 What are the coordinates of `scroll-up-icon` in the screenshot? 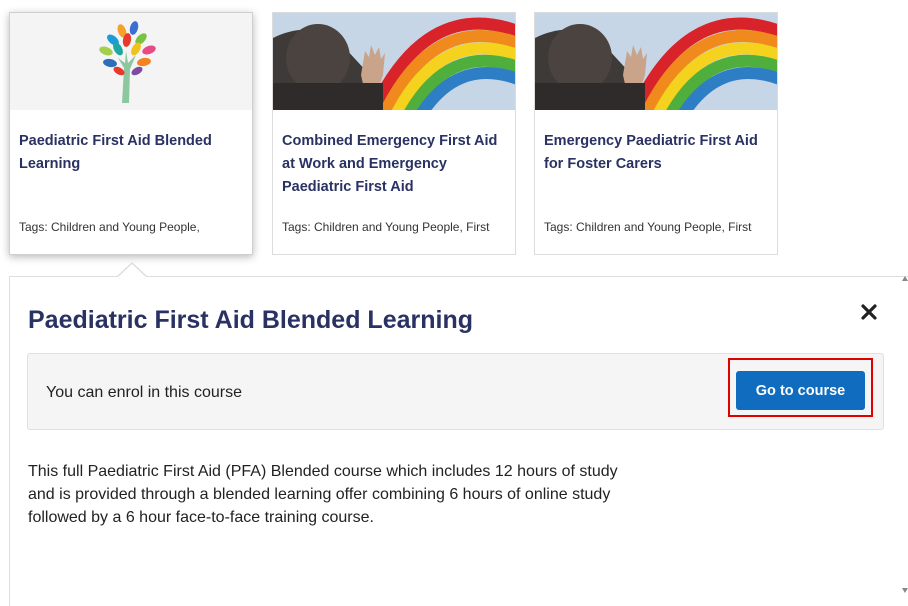 It's located at (905, 278).